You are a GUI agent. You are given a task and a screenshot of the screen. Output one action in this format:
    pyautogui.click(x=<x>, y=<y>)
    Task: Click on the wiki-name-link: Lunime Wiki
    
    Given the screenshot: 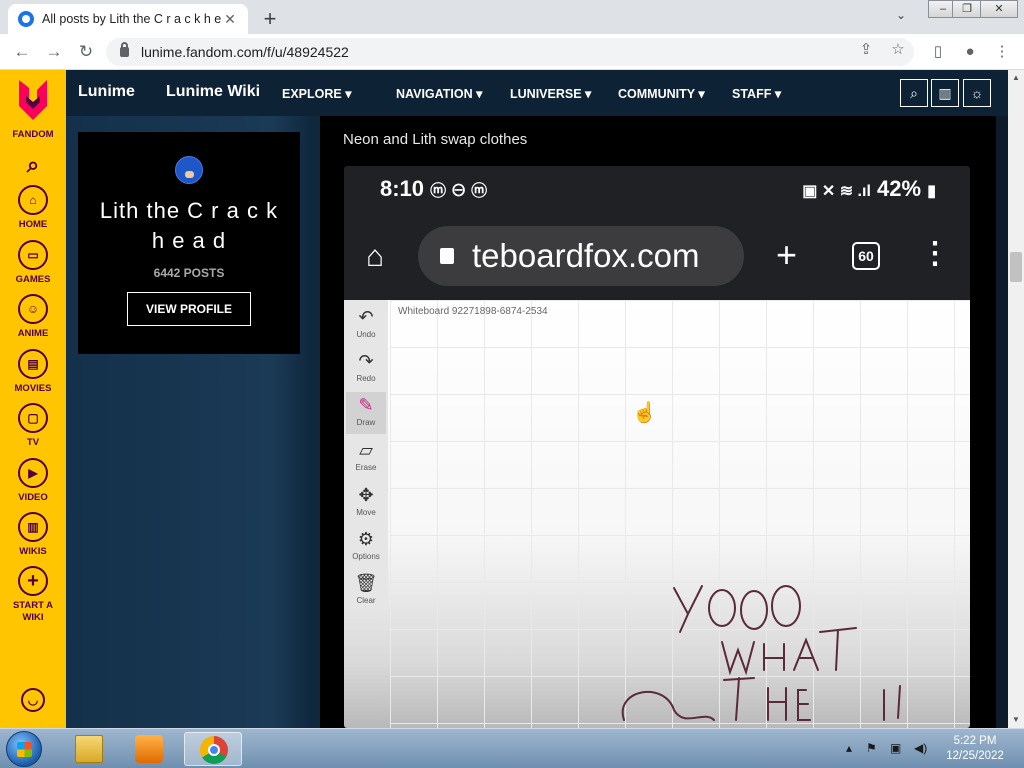 What is the action you would take?
    pyautogui.click(x=213, y=92)
    